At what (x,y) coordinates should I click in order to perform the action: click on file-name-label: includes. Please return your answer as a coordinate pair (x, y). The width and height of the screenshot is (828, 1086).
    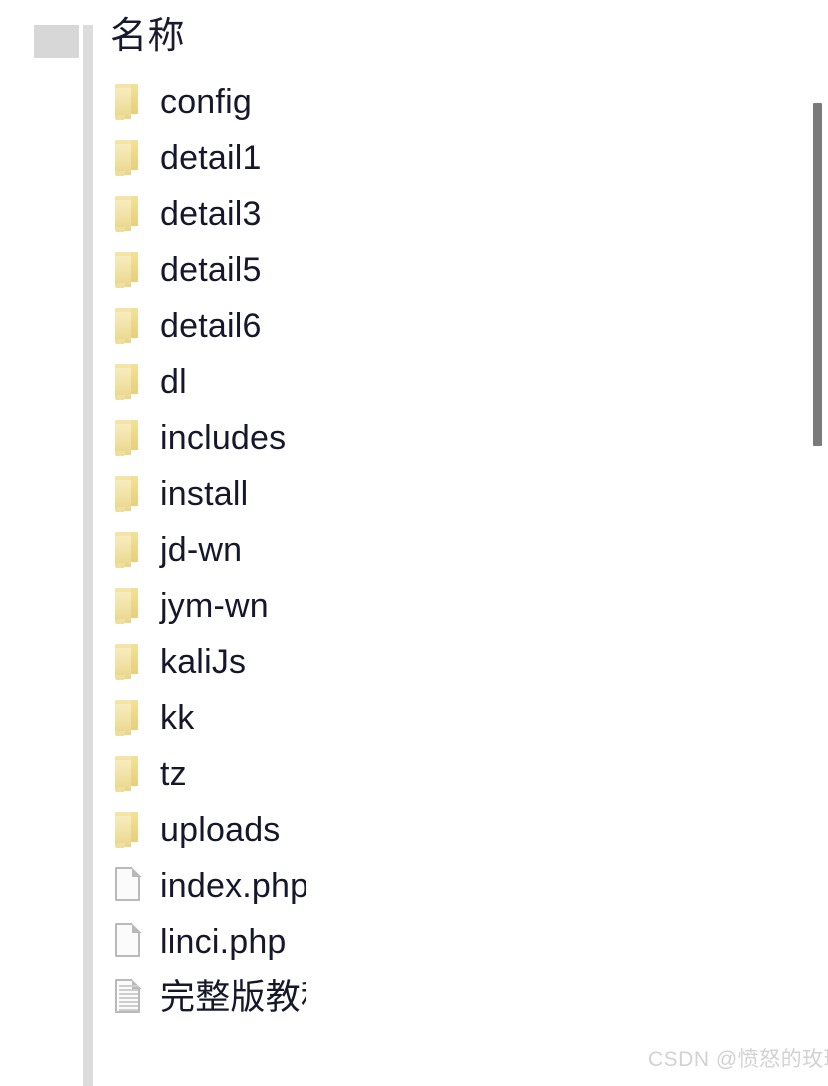
    Looking at the image, I should click on (223, 438).